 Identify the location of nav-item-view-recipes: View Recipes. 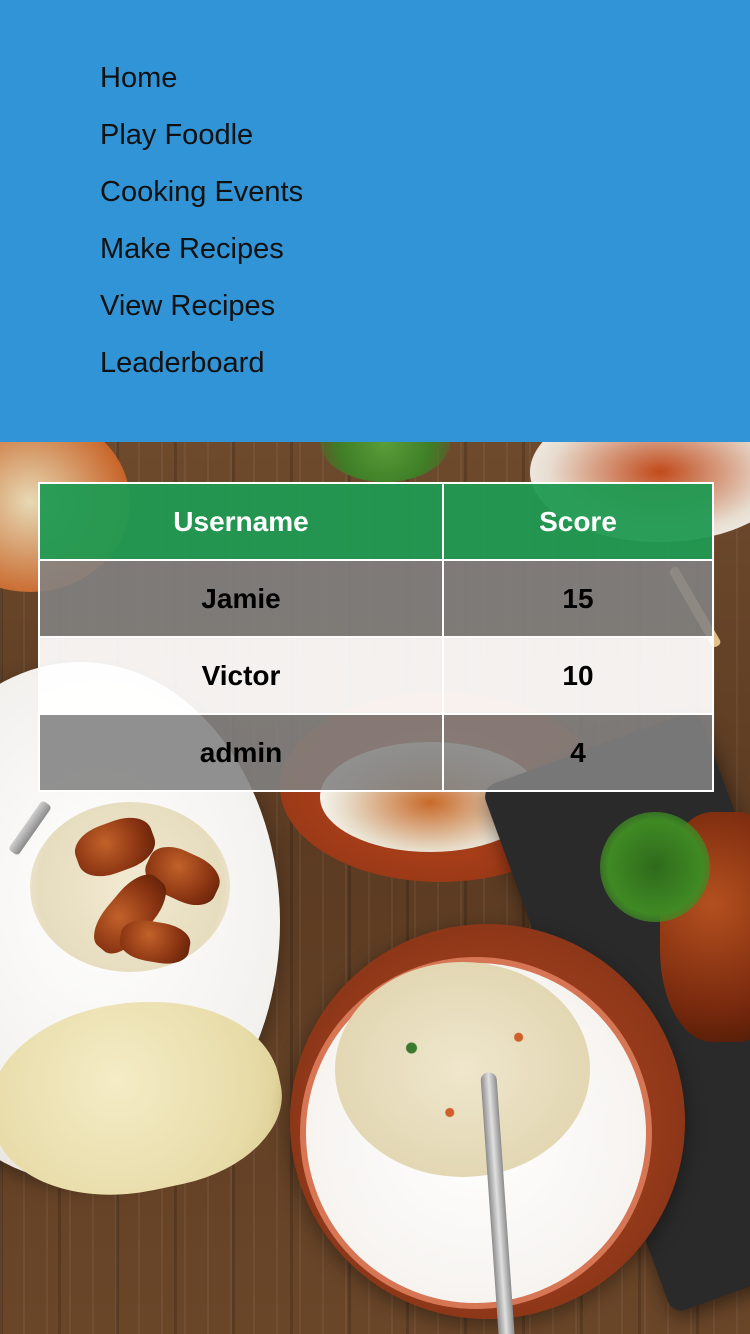
(201, 306).